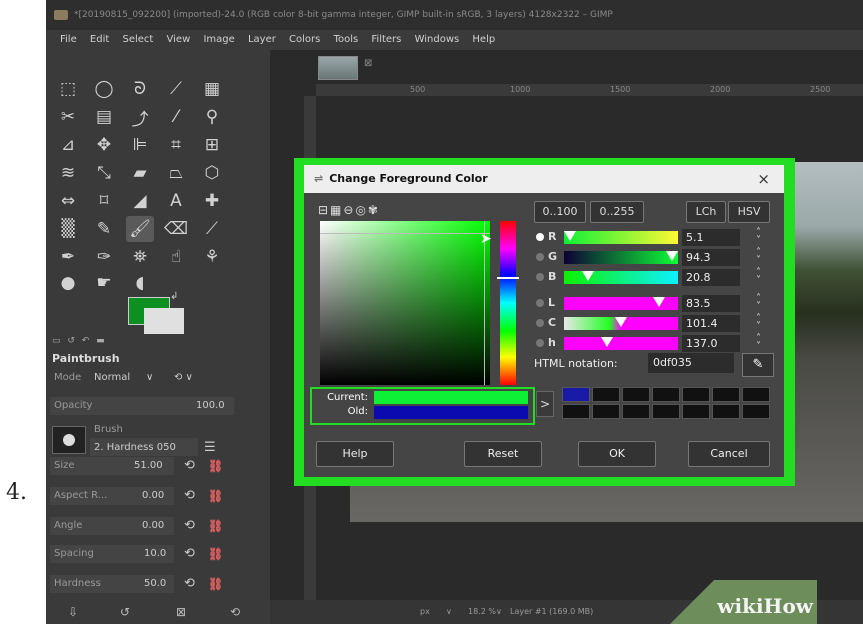 The width and height of the screenshot is (863, 632). What do you see at coordinates (425, 612) in the screenshot?
I see `unit-select: px` at bounding box center [425, 612].